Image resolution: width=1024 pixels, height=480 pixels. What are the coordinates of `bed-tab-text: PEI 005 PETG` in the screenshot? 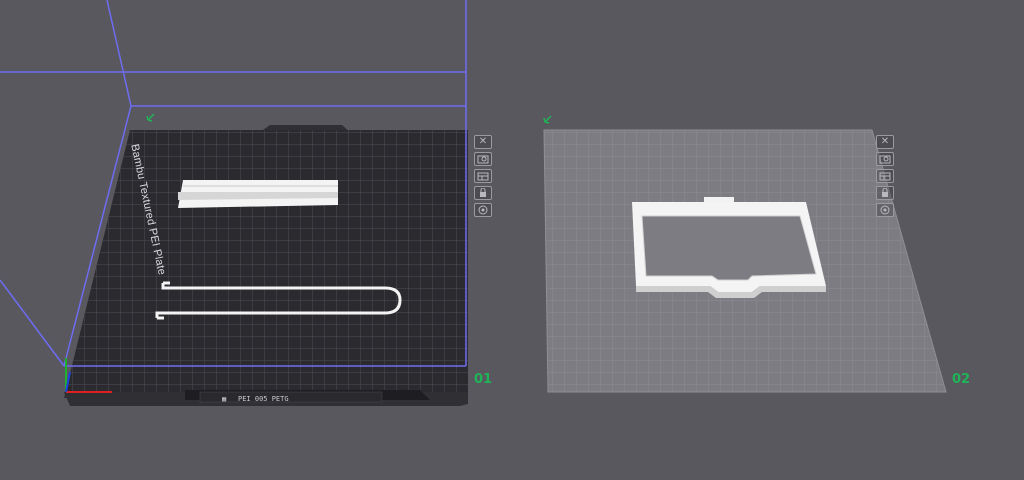 It's located at (263, 399).